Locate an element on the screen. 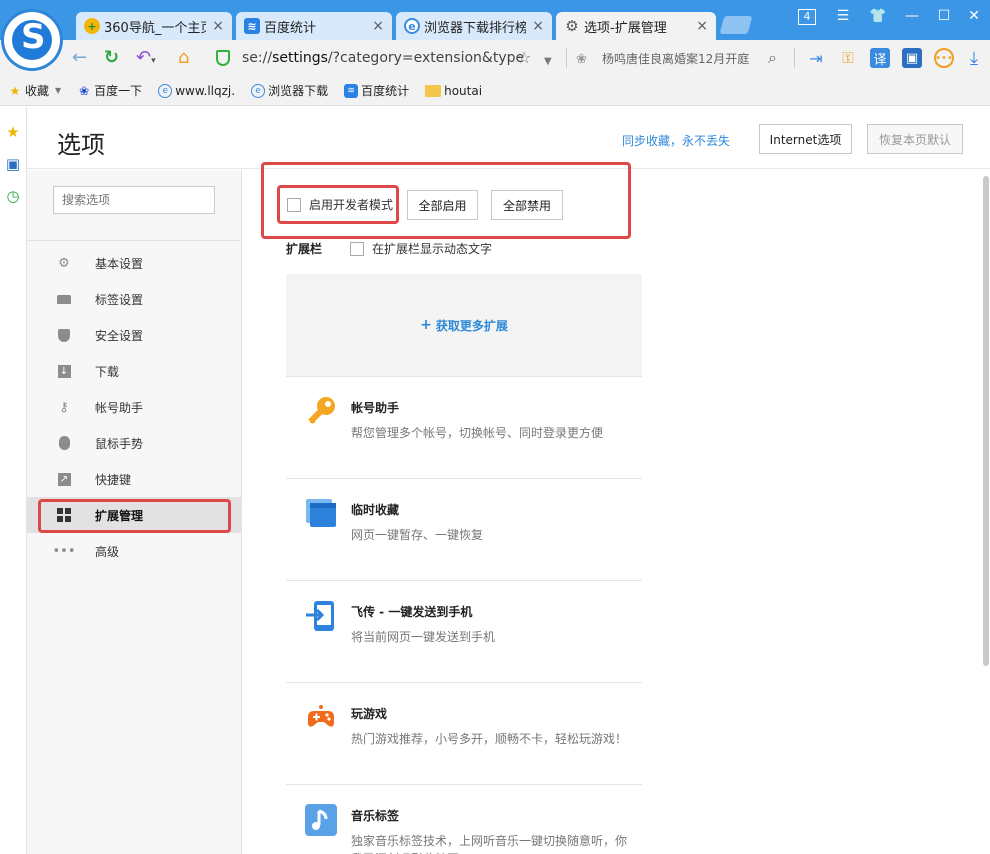 The image size is (990, 854). send-to-phone-icon: ⇥ is located at coordinates (816, 58).